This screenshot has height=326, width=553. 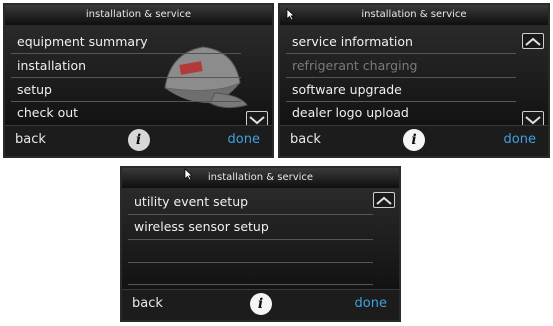 What do you see at coordinates (34, 90) in the screenshot?
I see `menu-item-setup: setup` at bounding box center [34, 90].